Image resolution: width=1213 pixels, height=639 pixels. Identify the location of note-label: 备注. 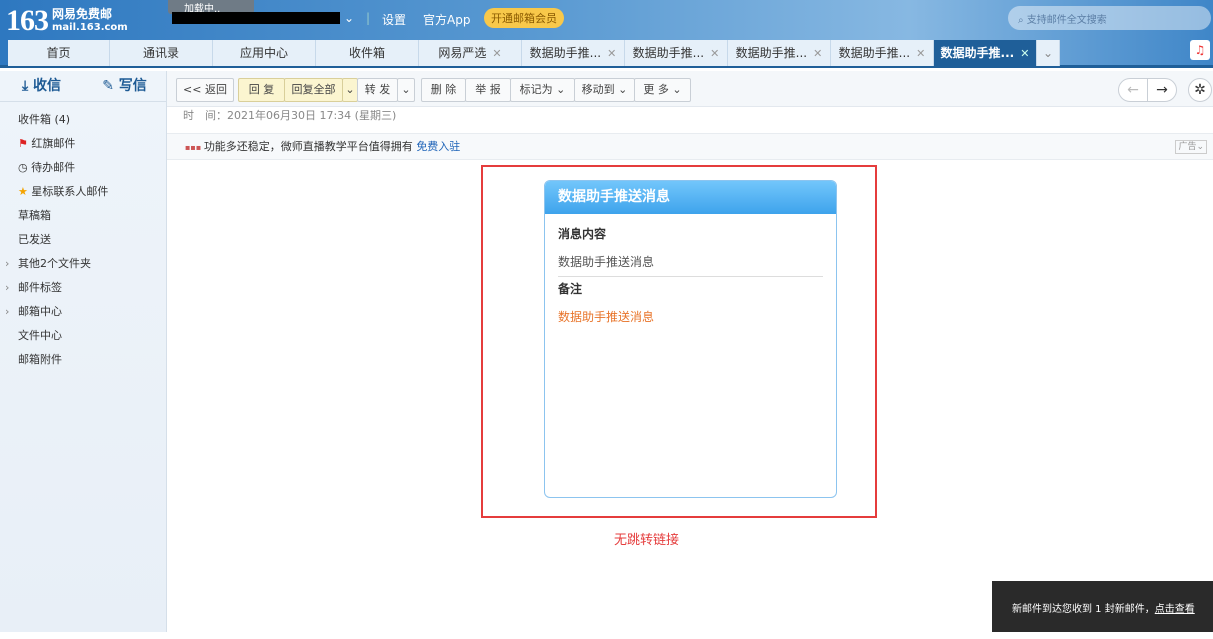
(570, 289).